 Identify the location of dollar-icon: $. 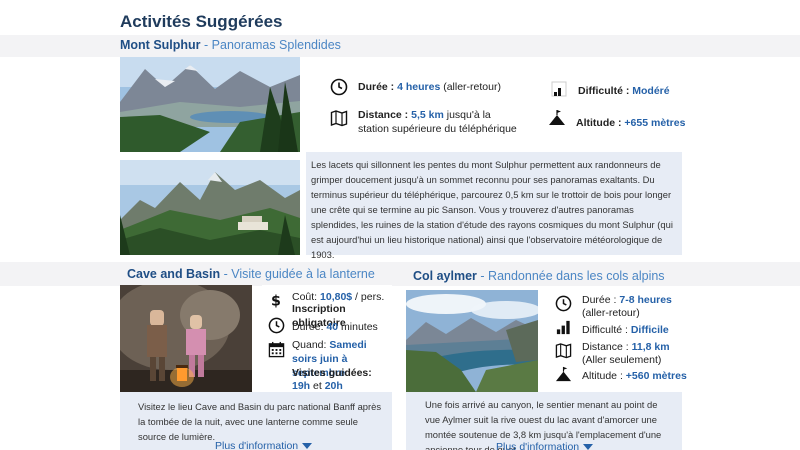
(276, 300).